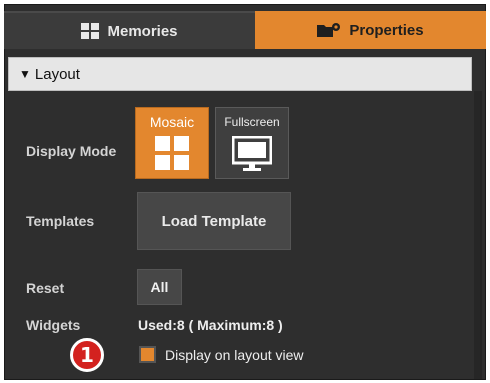 The width and height of the screenshot is (490, 383). I want to click on fullscreen-mode-button: Fullscreen, so click(252, 143).